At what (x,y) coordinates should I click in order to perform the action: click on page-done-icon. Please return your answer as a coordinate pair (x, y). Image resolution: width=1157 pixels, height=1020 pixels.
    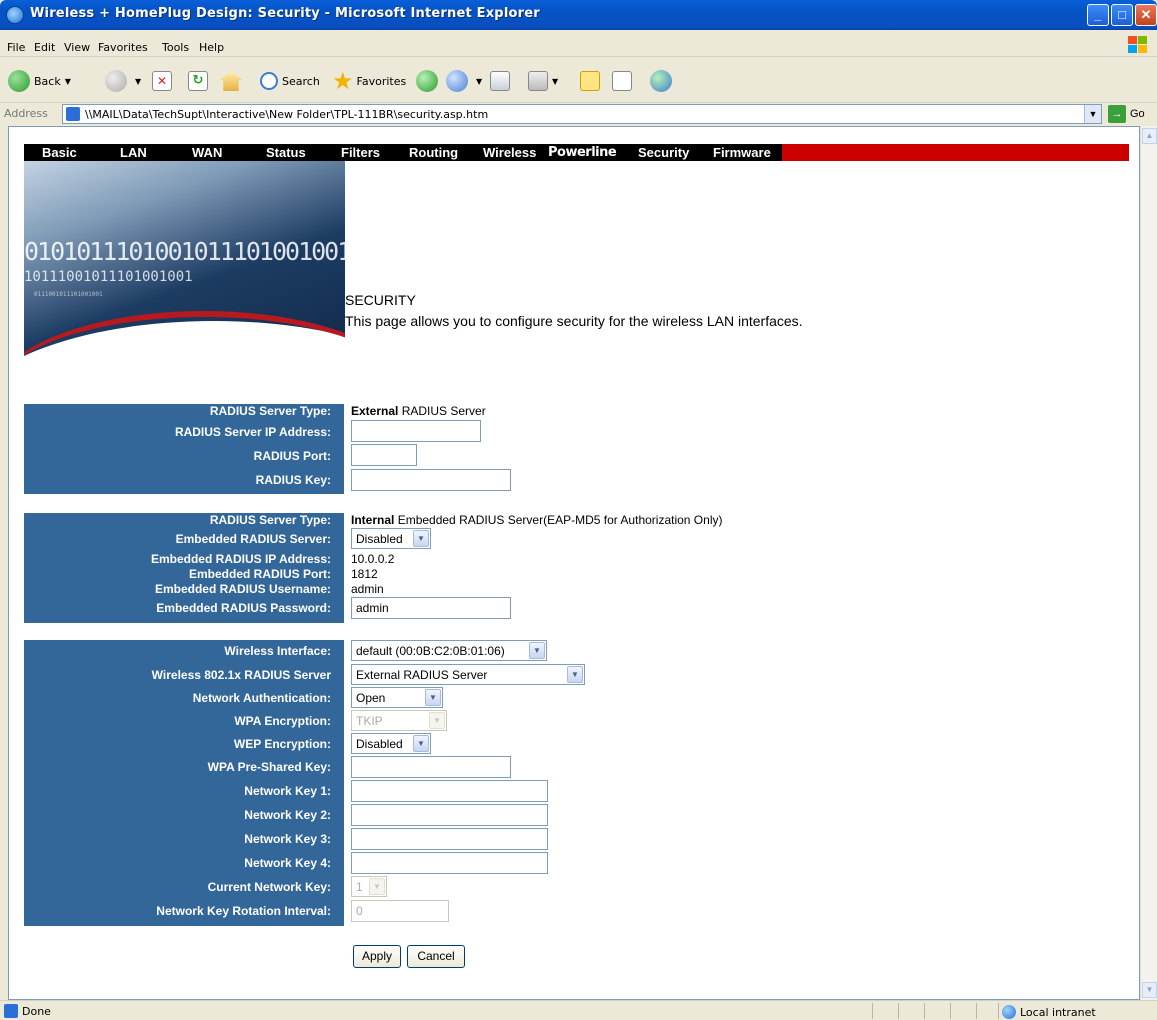
    Looking at the image, I should click on (11, 1011).